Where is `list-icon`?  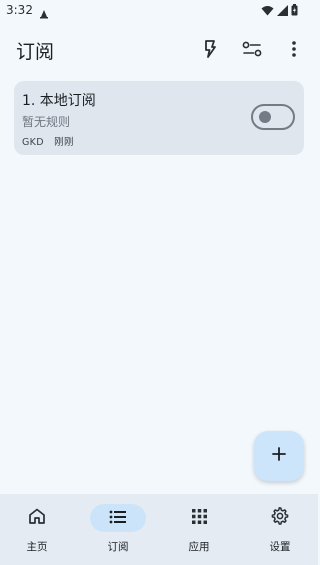 list-icon is located at coordinates (118, 518).